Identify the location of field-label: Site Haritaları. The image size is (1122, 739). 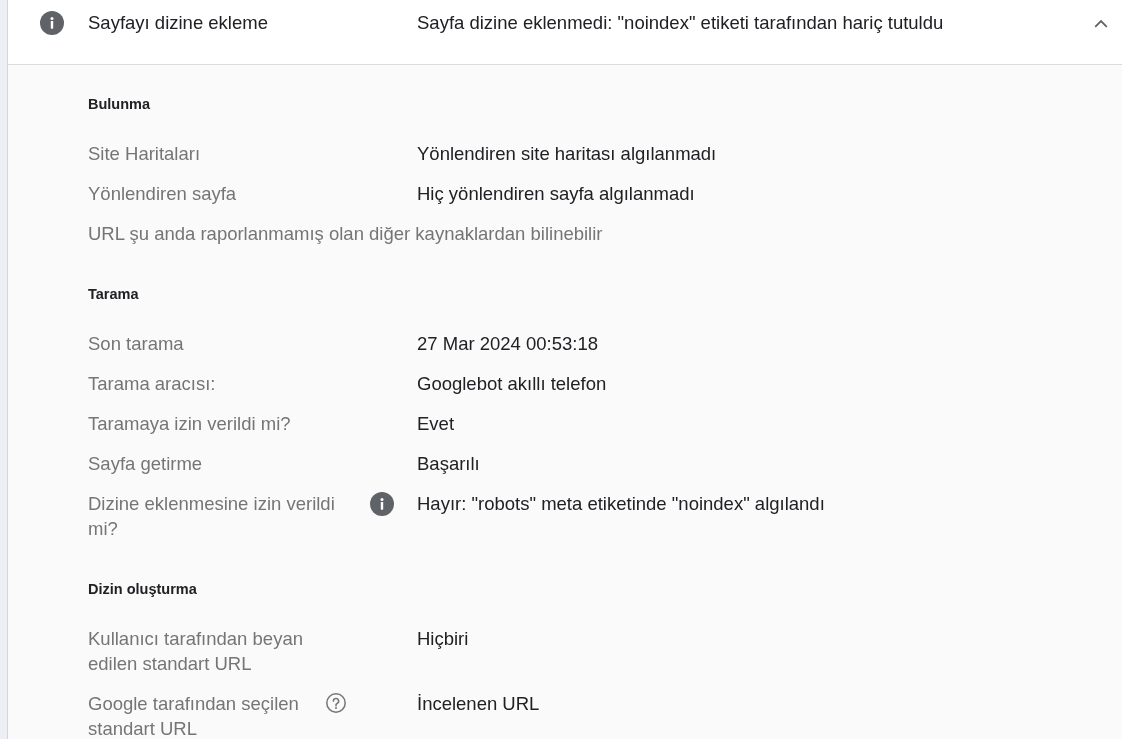
(145, 154).